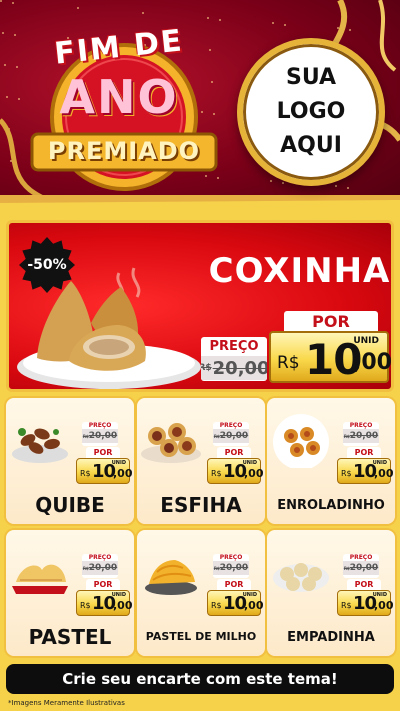  What do you see at coordinates (239, 368) in the screenshot?
I see `hero-old-price: 20,00` at bounding box center [239, 368].